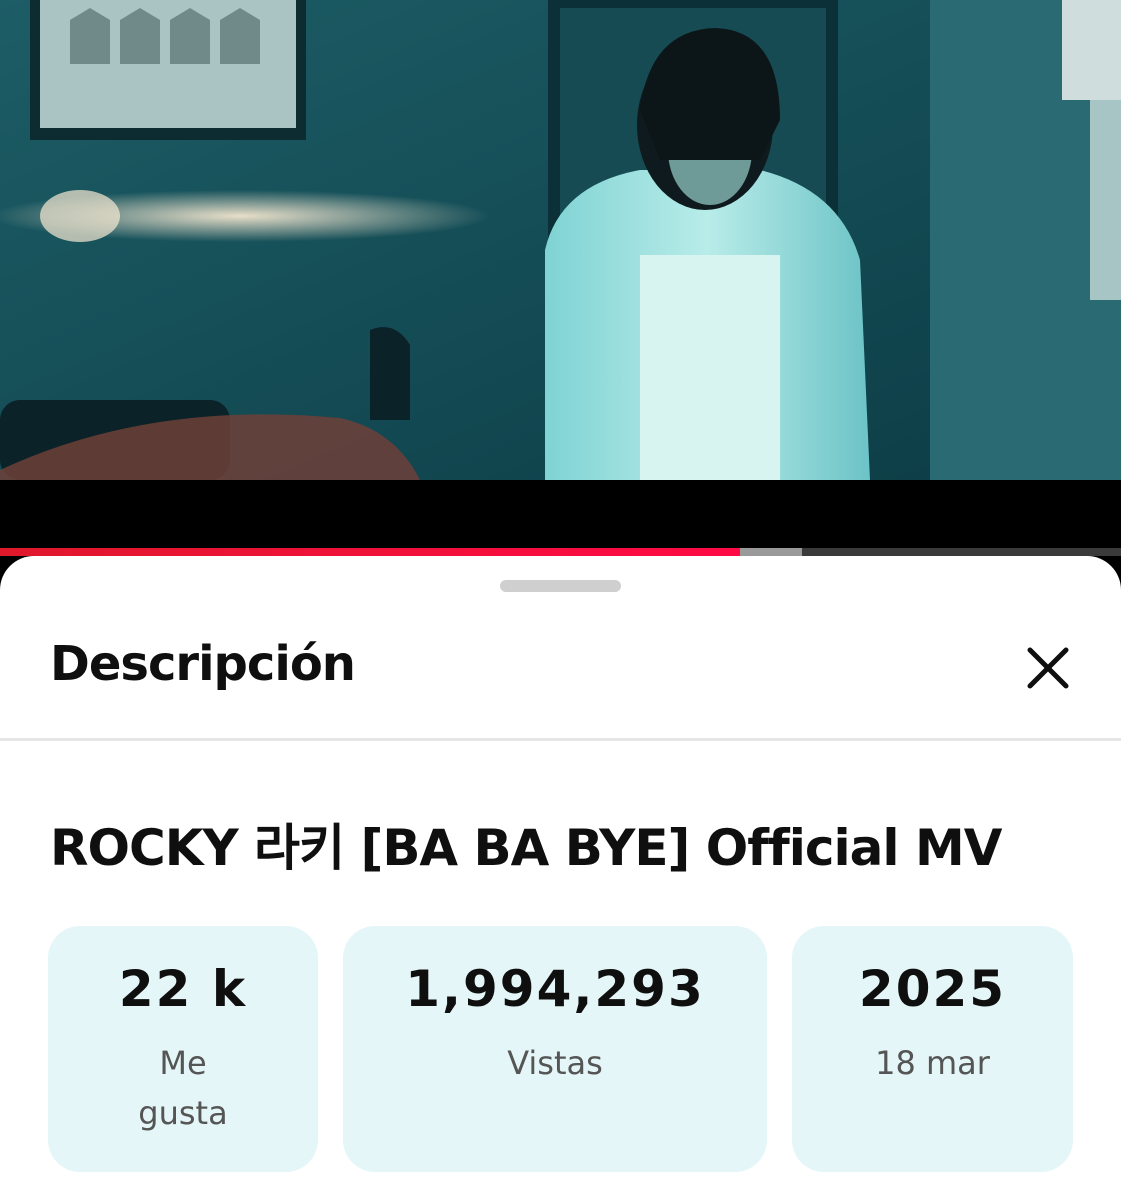 This screenshot has height=1200, width=1121. I want to click on progress-played, so click(370, 552).